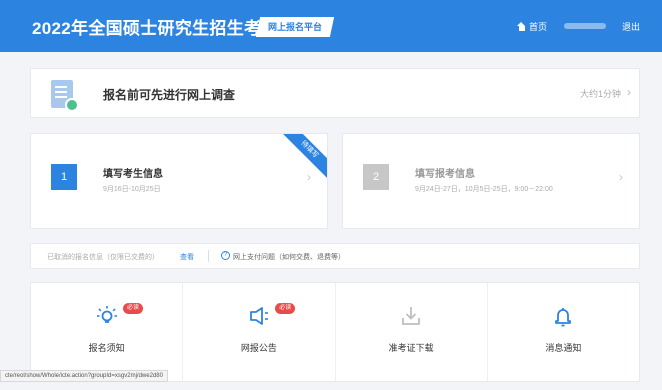 The width and height of the screenshot is (662, 390). I want to click on quick-link-admission-ticket: 准考证下载, so click(412, 332).